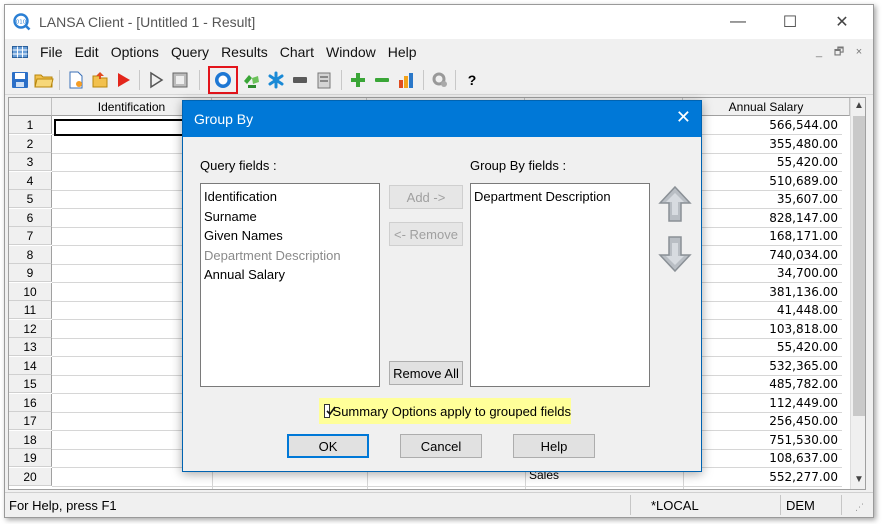  I want to click on grid-cell-annual-salary: 41,448.00, so click(762, 310).